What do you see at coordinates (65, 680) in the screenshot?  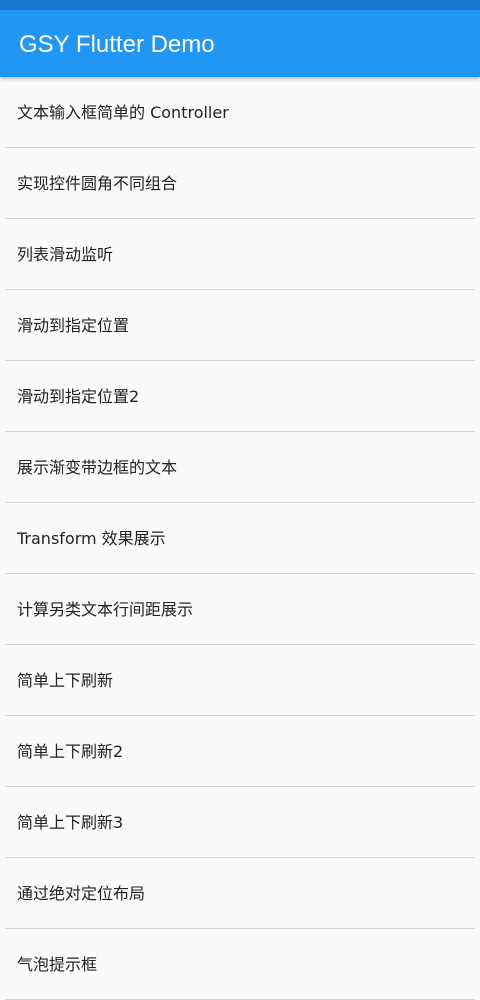 I see `list-item-label: 简单上下刷新` at bounding box center [65, 680].